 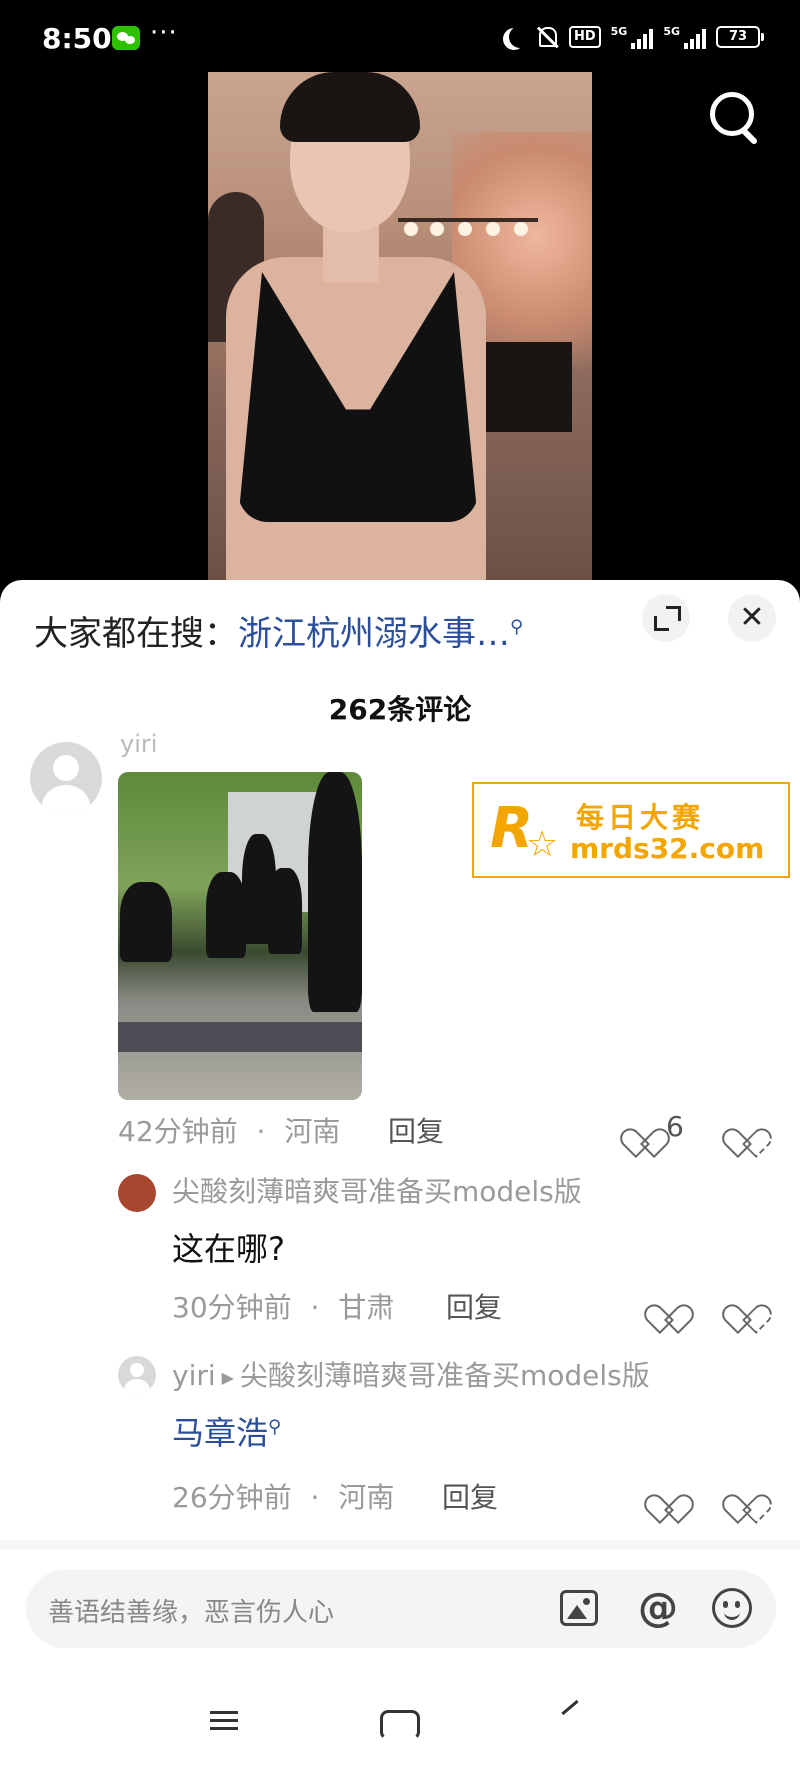 What do you see at coordinates (584, 37) in the screenshot?
I see `hd-voice-icon: HD` at bounding box center [584, 37].